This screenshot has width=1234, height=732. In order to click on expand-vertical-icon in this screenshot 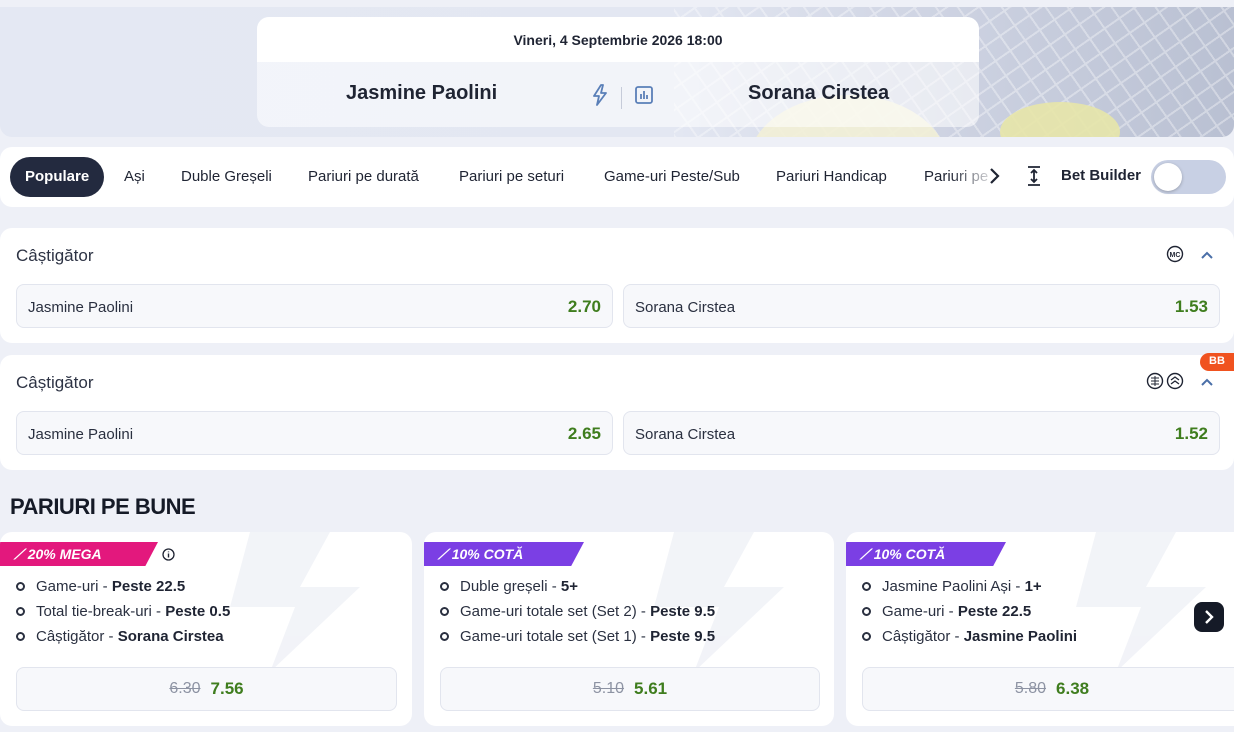, I will do `click(1034, 178)`.